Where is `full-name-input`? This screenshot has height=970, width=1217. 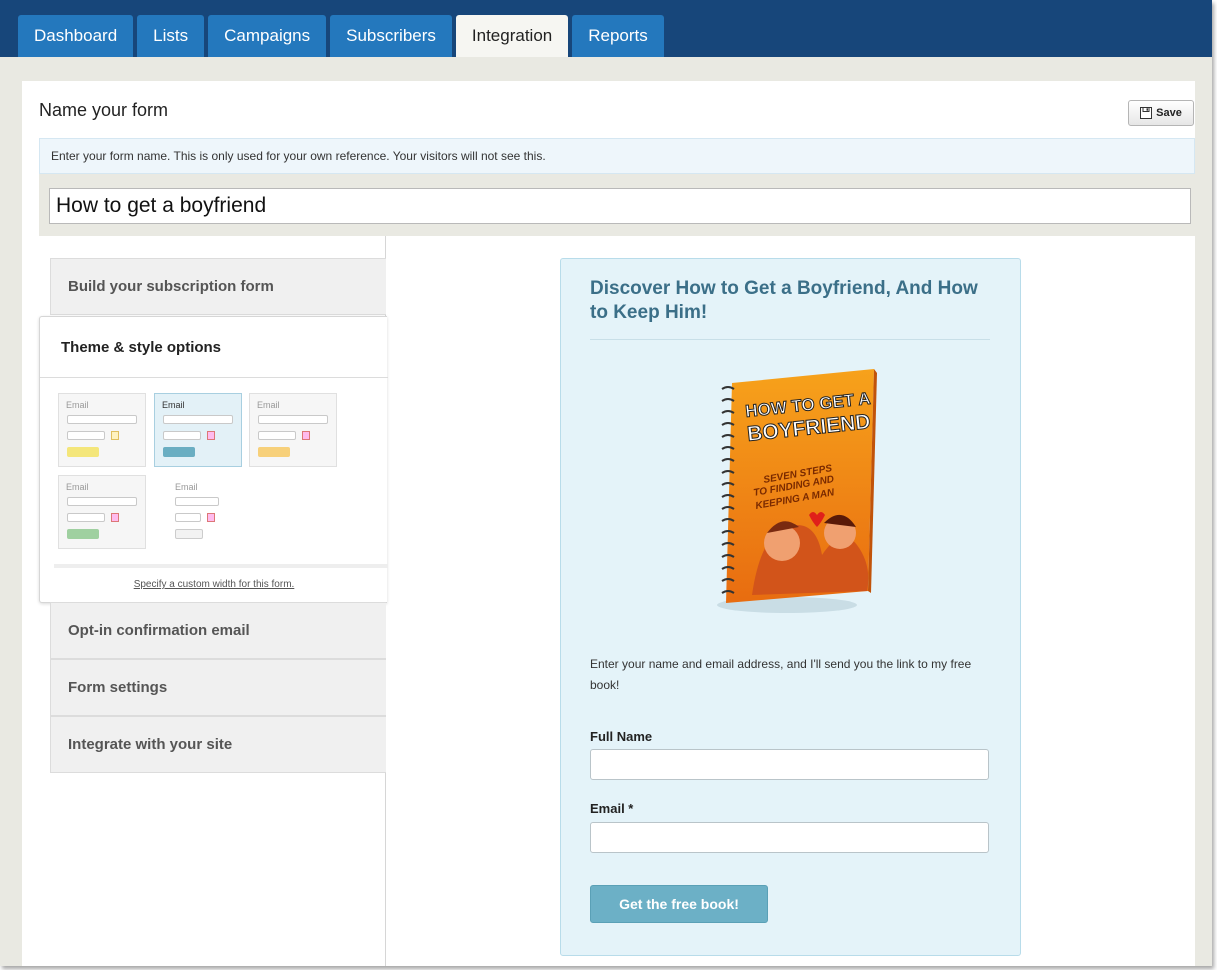
full-name-input is located at coordinates (789, 764).